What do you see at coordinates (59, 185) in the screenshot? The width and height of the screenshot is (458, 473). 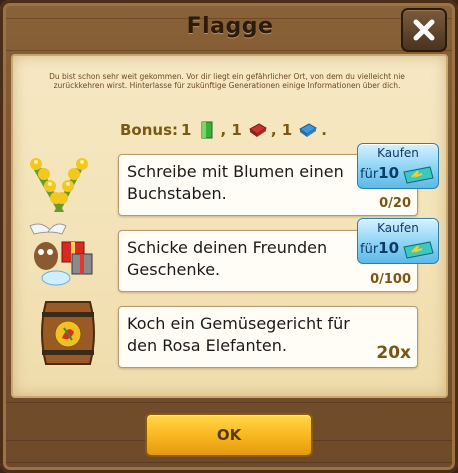 I see `flowers-icon` at bounding box center [59, 185].